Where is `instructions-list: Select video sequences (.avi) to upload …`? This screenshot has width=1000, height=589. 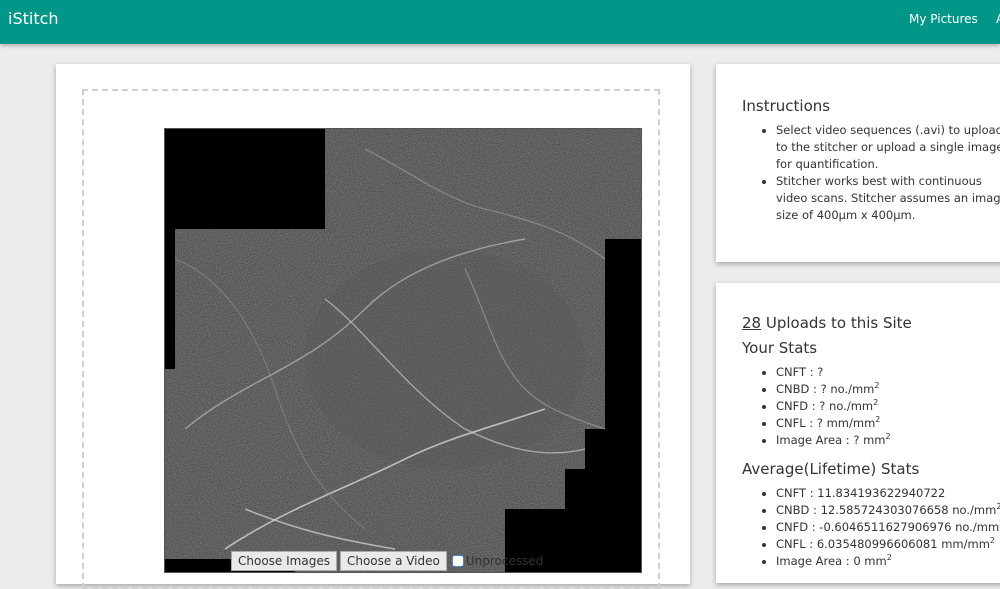
instructions-list: Select video sequences (.avi) to upload … is located at coordinates (879, 173).